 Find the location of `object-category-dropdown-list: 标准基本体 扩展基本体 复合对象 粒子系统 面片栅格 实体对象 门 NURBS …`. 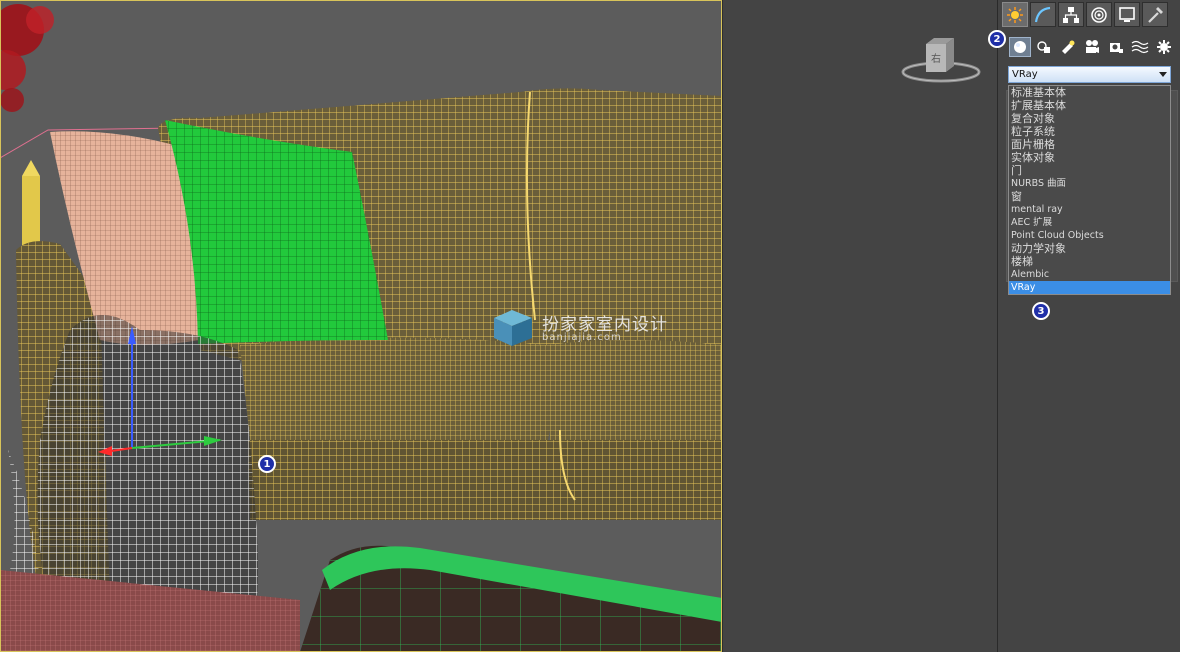

object-category-dropdown-list: 标准基本体 扩展基本体 复合对象 粒子系统 面片栅格 实体对象 门 NURBS … is located at coordinates (1089, 190).